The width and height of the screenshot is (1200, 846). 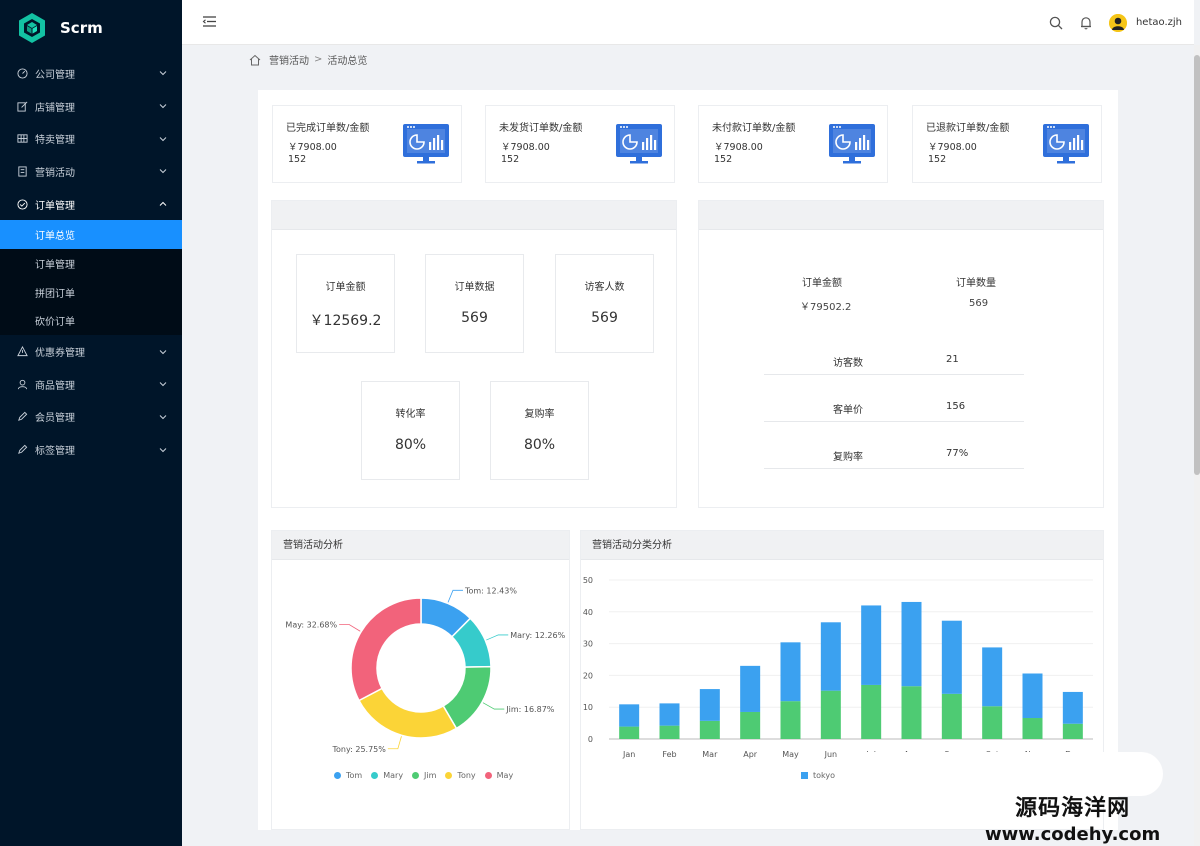 What do you see at coordinates (424, 775) in the screenshot?
I see `legend-item-jim: Jim` at bounding box center [424, 775].